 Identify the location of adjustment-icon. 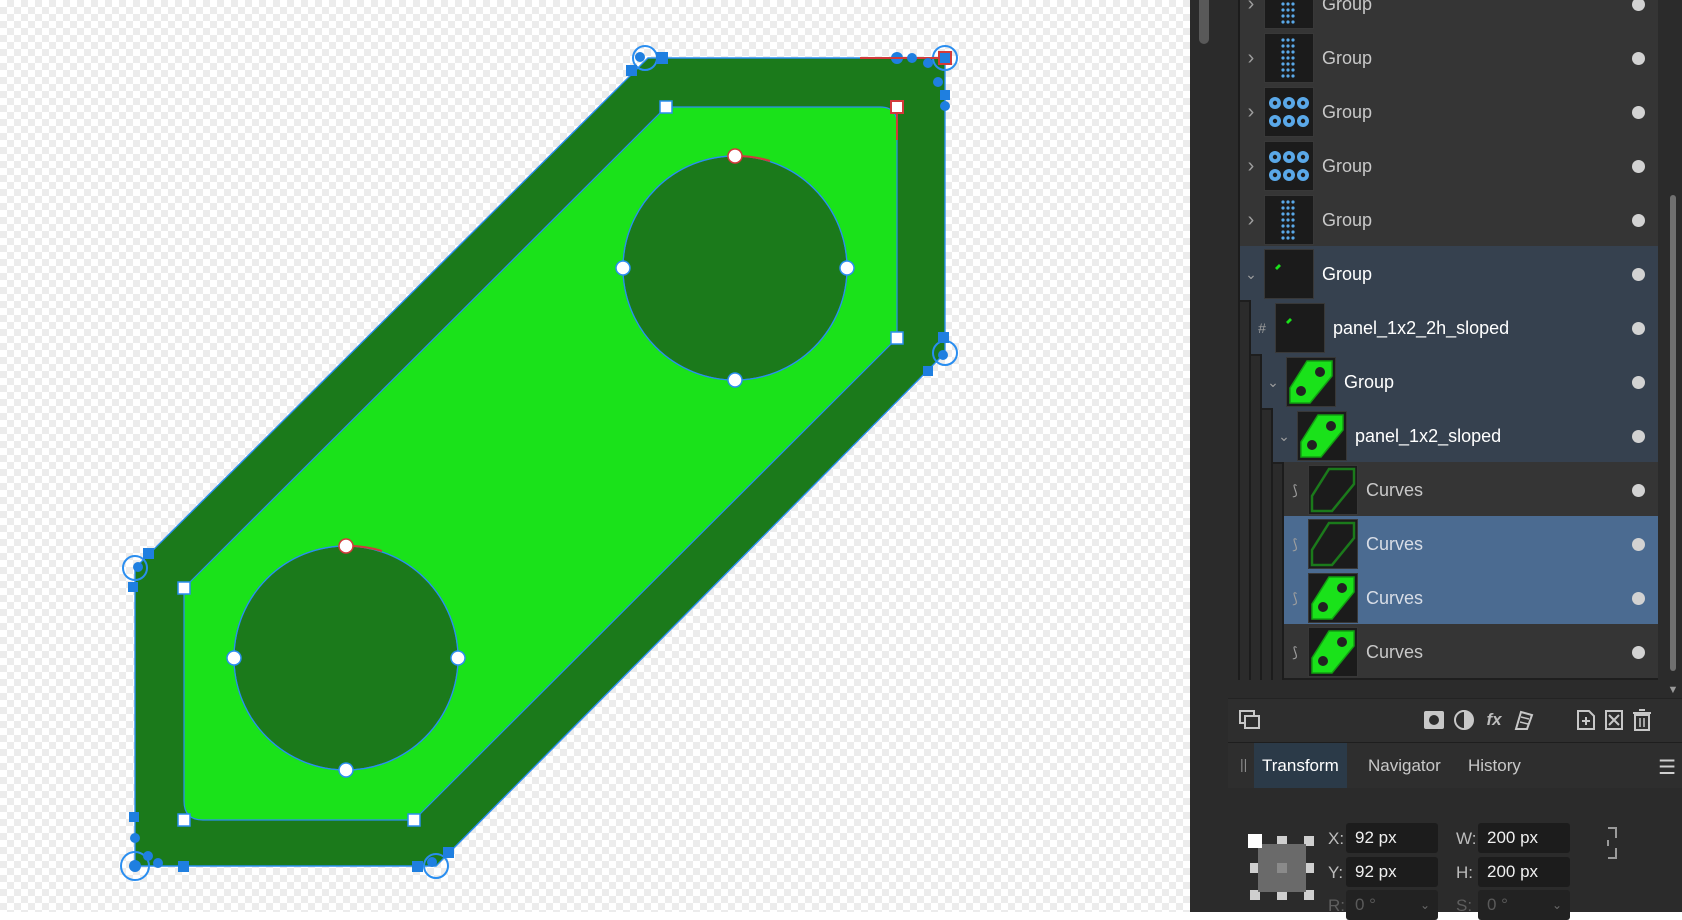
(1464, 720).